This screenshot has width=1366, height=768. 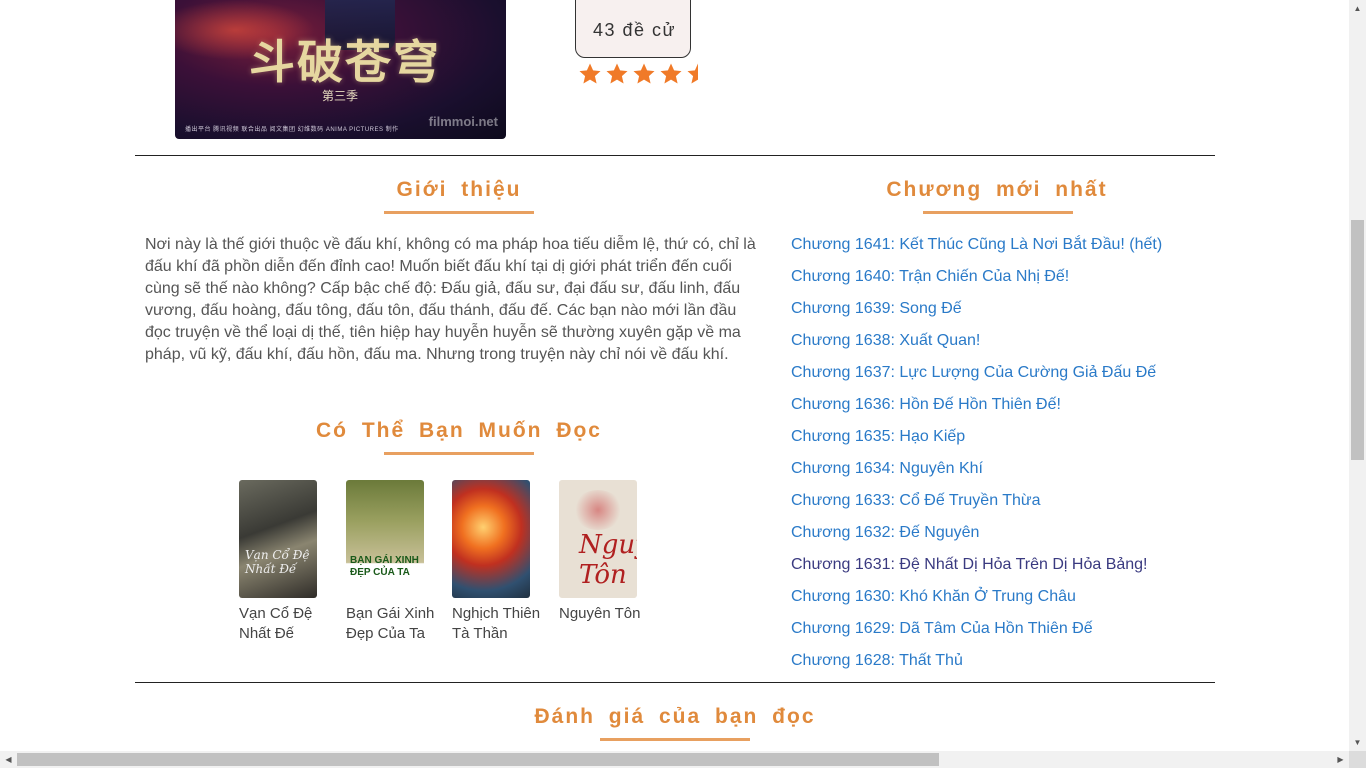 I want to click on suggest-heading-underline, so click(x=459, y=453).